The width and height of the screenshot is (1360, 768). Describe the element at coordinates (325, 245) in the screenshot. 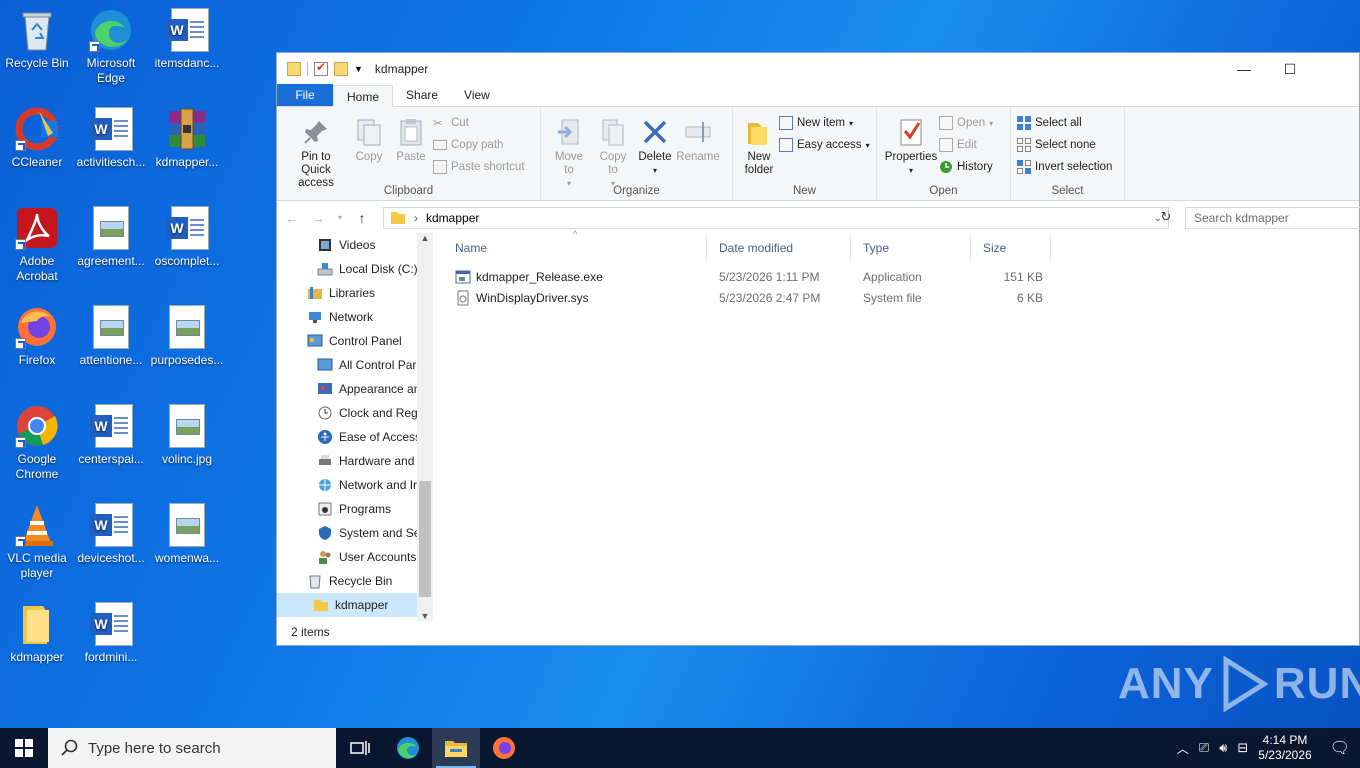

I see `videos-icon` at that location.